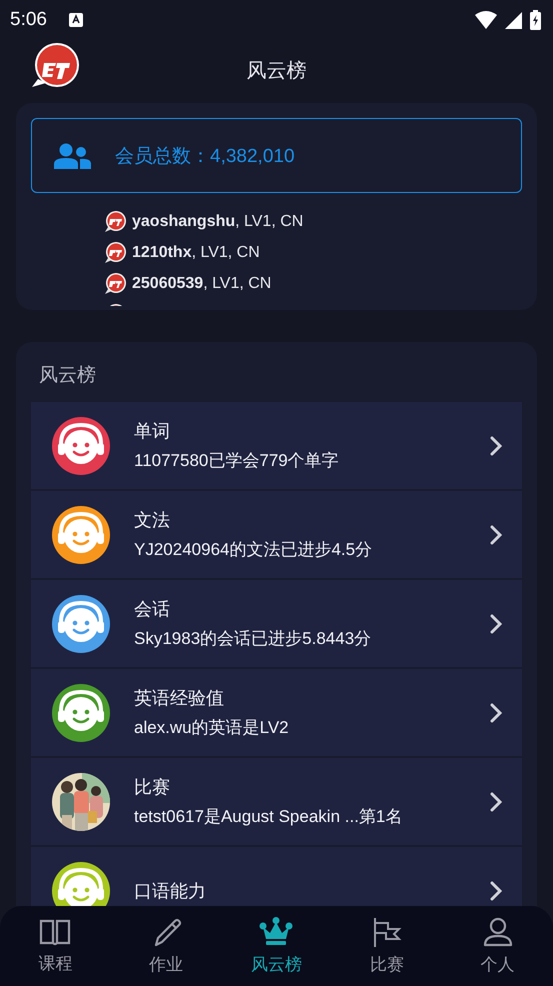 This screenshot has width=553, height=986. I want to click on nav-tab: 课程, so click(55, 946).